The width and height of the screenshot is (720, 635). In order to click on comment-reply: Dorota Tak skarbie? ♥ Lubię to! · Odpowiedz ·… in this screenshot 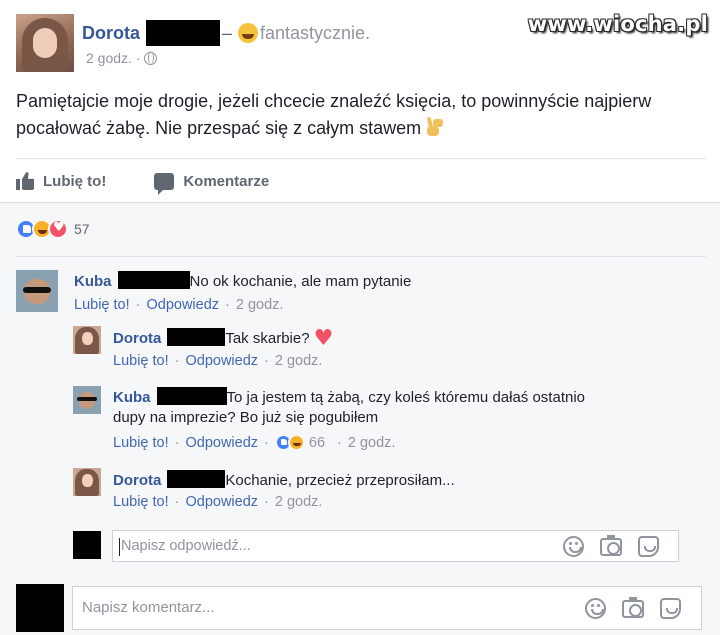, I will do `click(383, 350)`.